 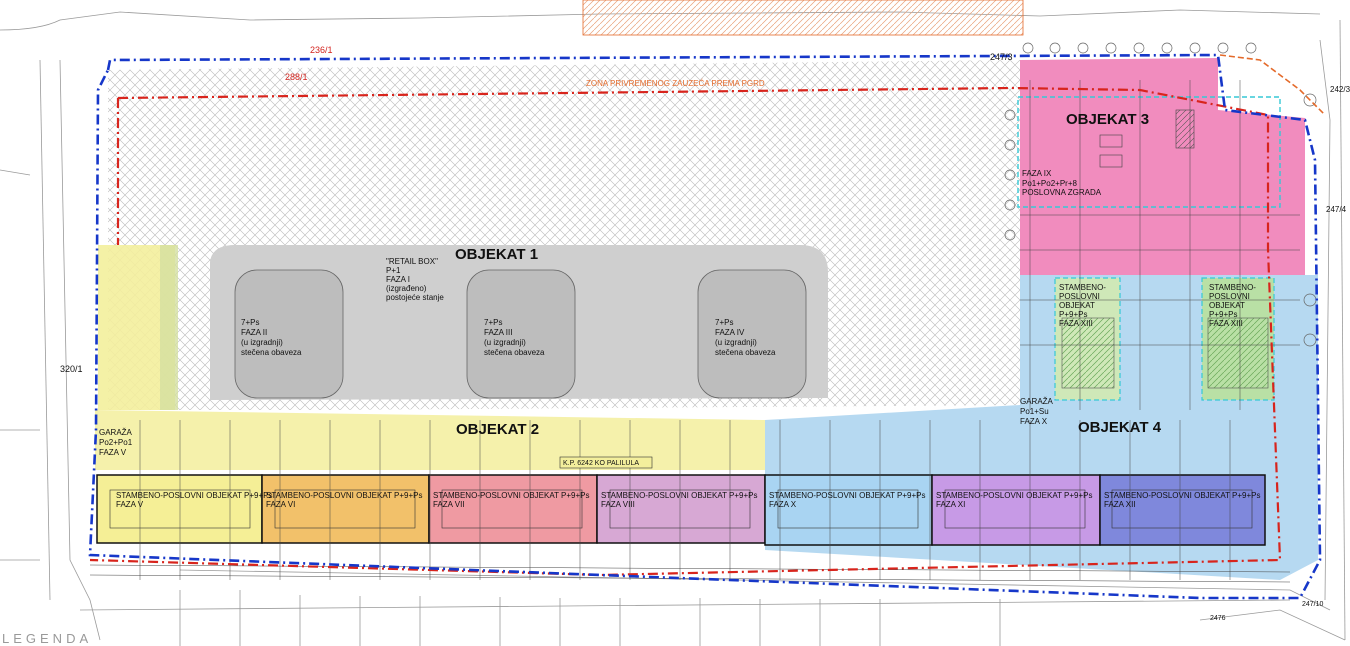 I want to click on objekat4-label: OBJEKAT 4, so click(x=1120, y=427).